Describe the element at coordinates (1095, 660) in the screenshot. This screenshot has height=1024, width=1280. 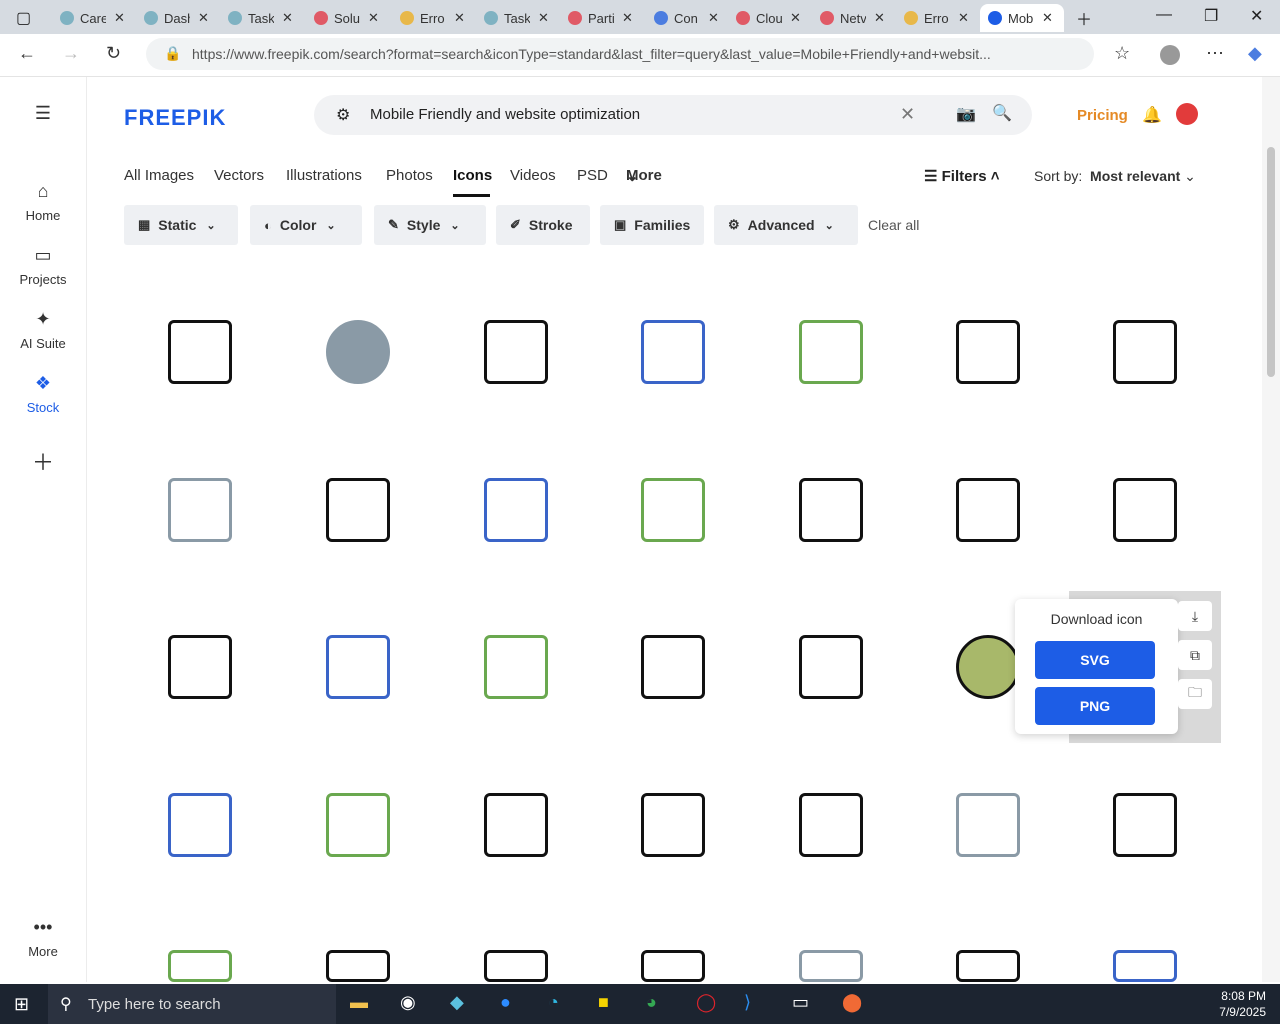
I see `download-svg-button: SVG` at that location.